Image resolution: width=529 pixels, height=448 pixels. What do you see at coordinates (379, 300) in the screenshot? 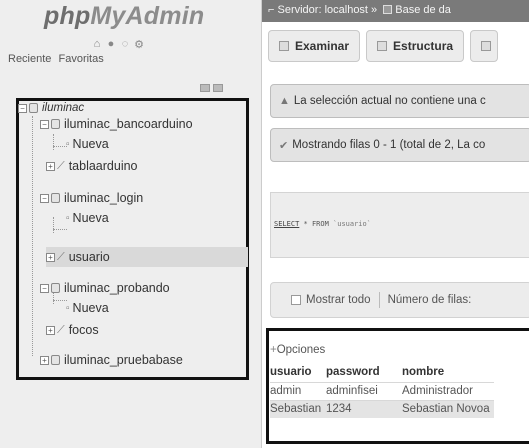
I see `divider` at bounding box center [379, 300].